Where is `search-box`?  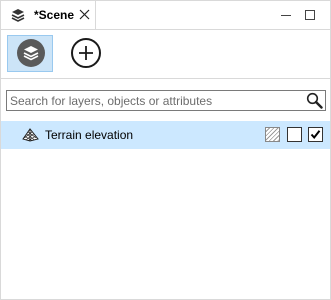 search-box is located at coordinates (166, 100).